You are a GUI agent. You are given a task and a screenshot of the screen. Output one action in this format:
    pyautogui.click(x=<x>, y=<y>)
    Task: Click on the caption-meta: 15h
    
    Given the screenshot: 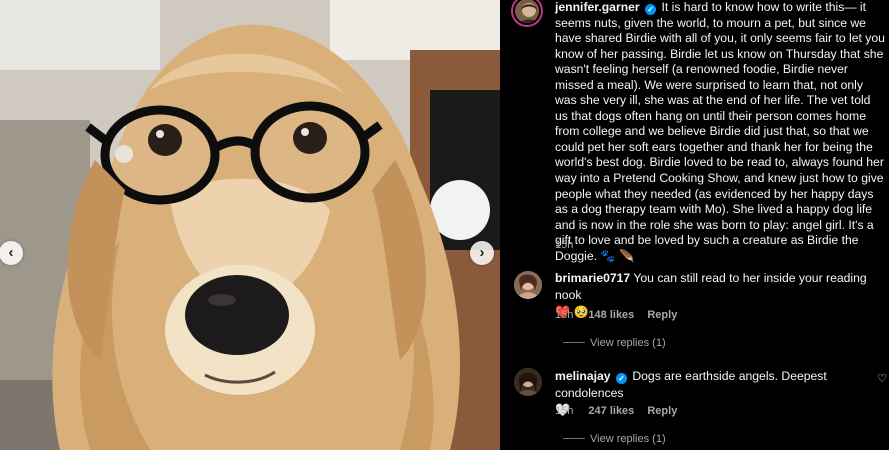 What is the action you would take?
    pyautogui.click(x=564, y=245)
    